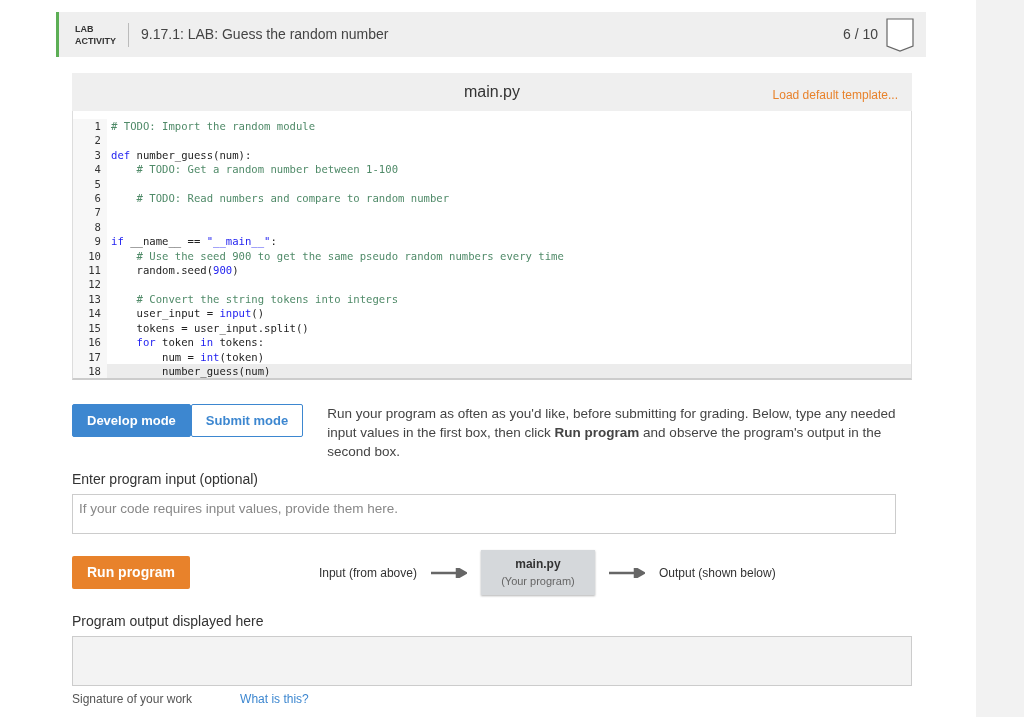 This screenshot has width=1024, height=717. I want to click on input-label: Enter program input (optional), so click(165, 479).